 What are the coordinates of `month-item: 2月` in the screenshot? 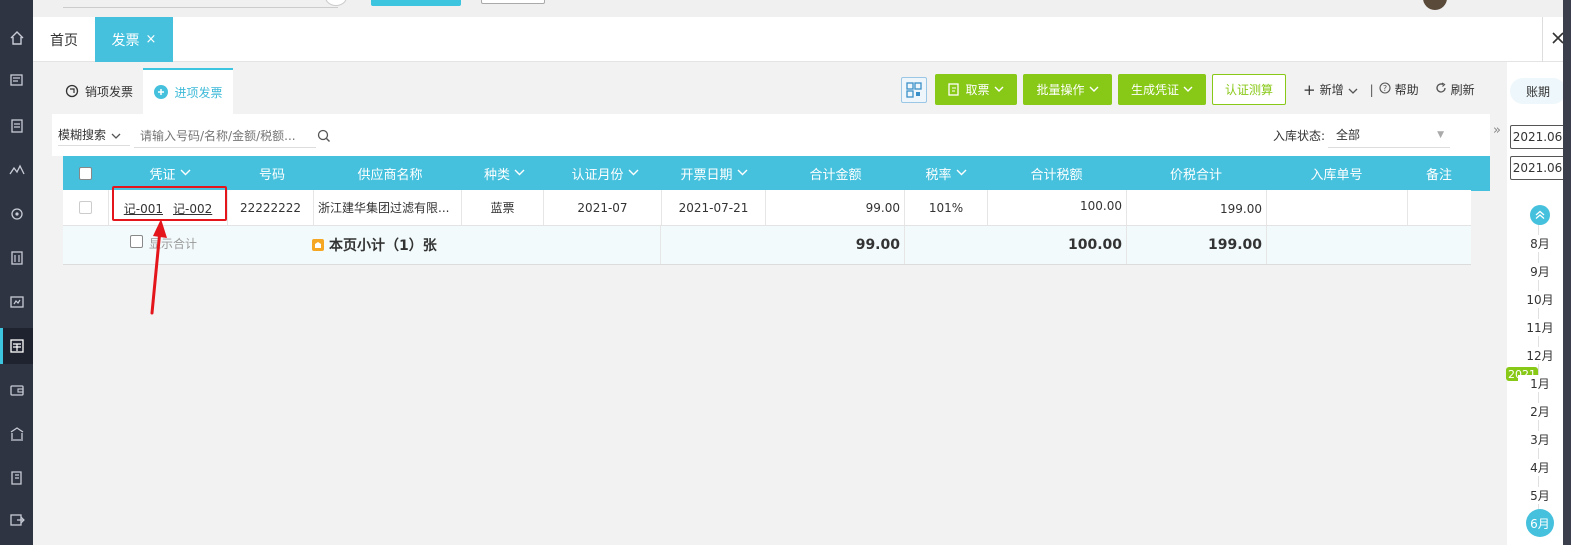 It's located at (1540, 411).